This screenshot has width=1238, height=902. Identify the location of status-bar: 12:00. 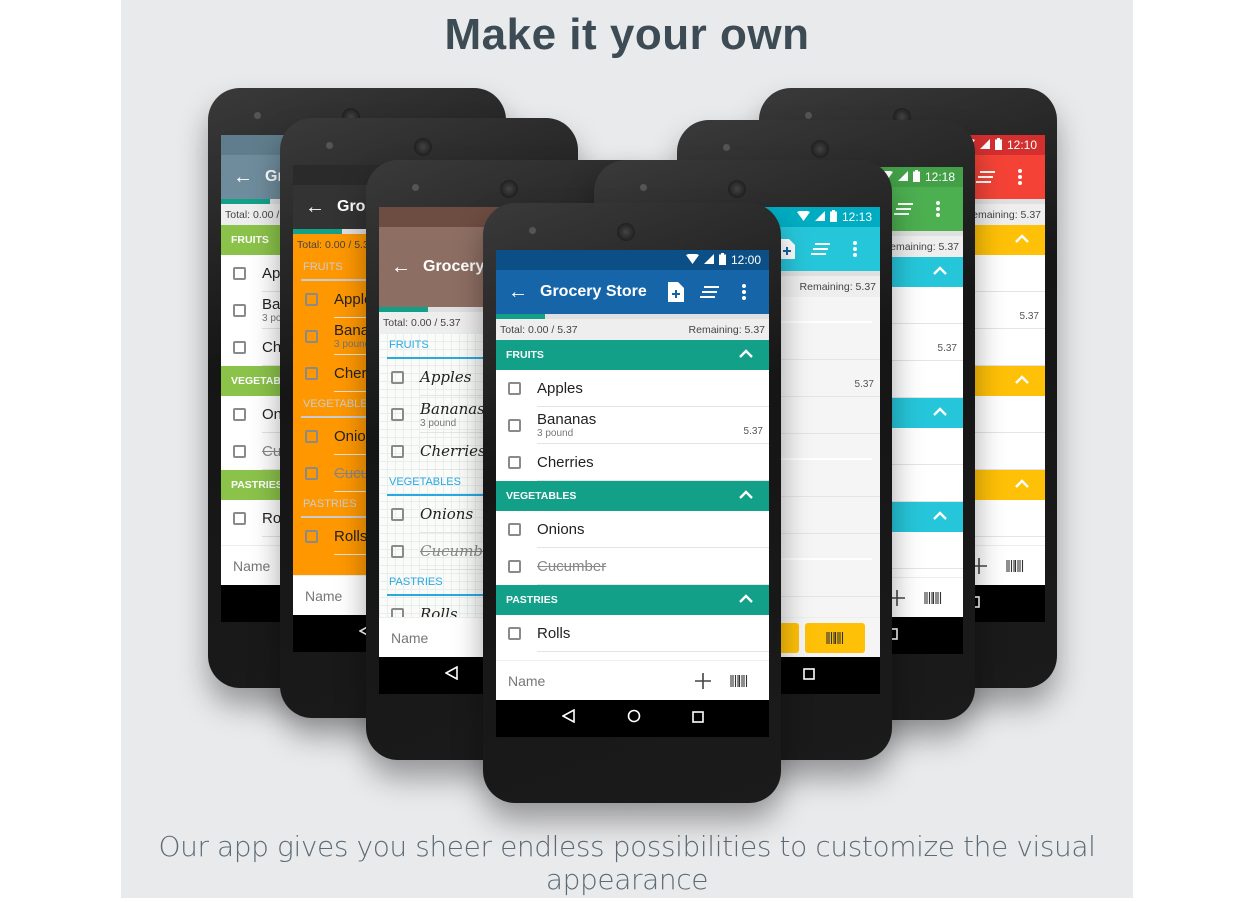
(632, 260).